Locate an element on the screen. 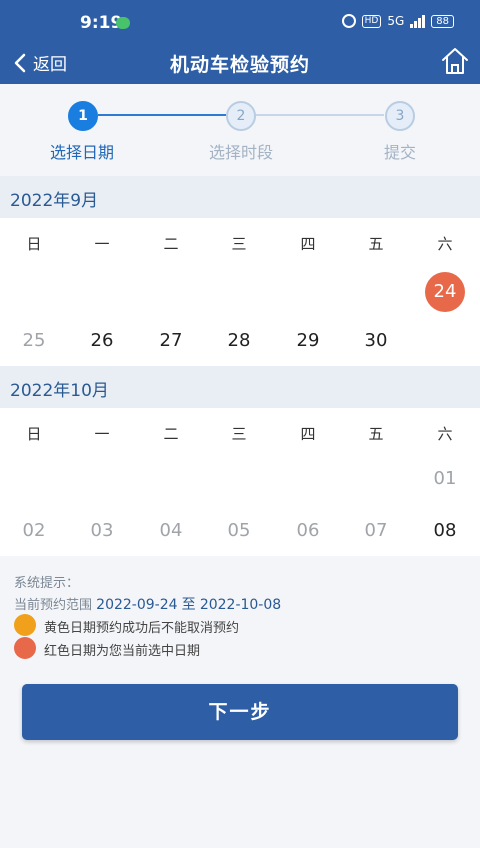 The height and width of the screenshot is (848, 480). hd-icon: HD is located at coordinates (371, 21).